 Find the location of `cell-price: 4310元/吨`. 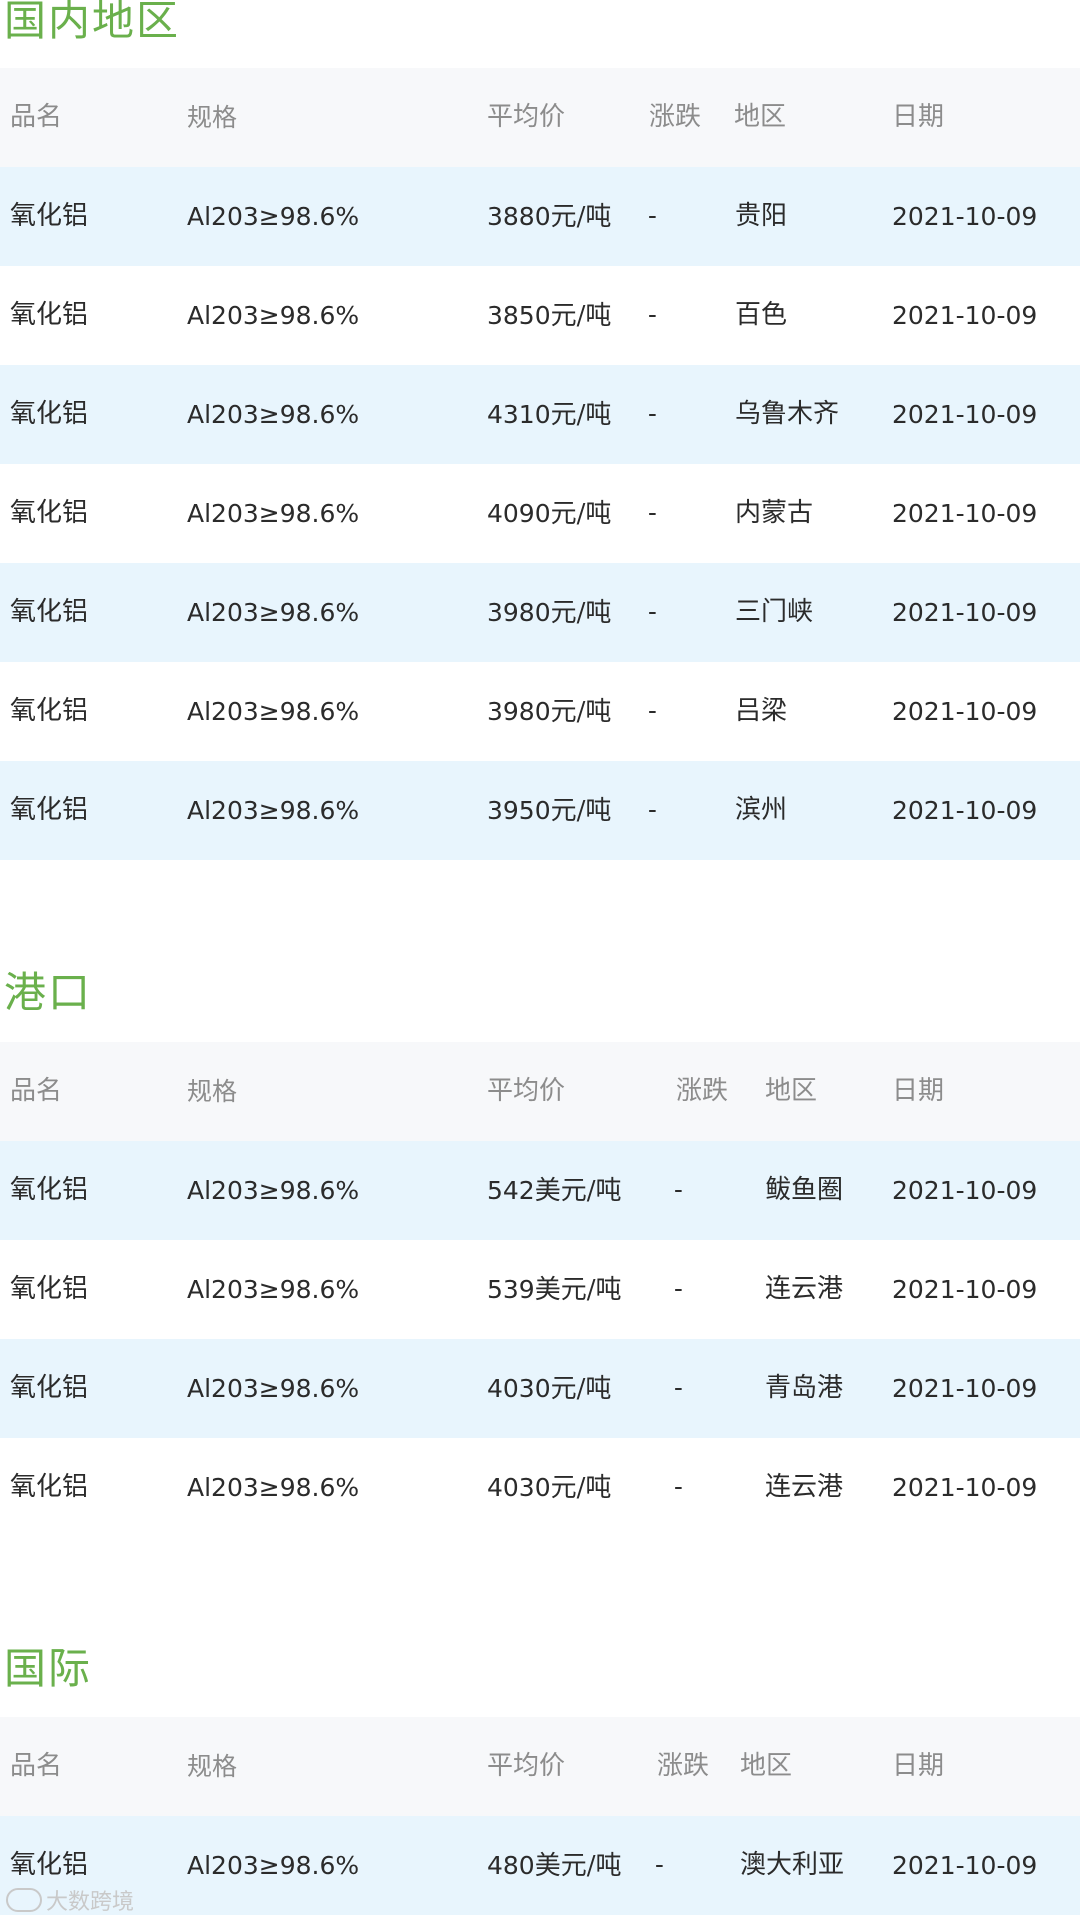

cell-price: 4310元/吨 is located at coordinates (549, 414).